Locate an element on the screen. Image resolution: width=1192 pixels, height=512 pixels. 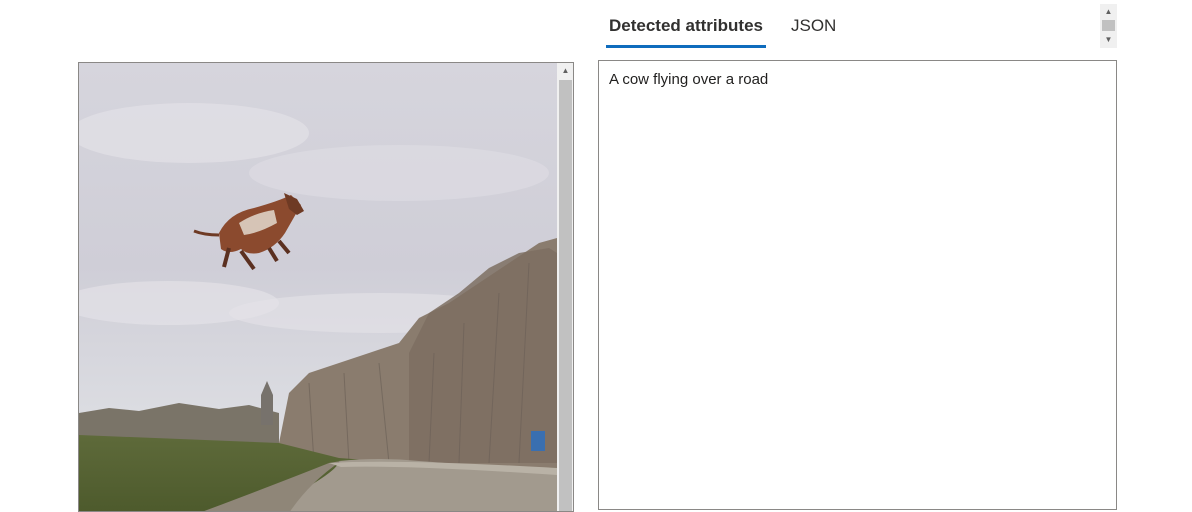
scroll-down-arrow-icon: ▼ is located at coordinates (1108, 40).